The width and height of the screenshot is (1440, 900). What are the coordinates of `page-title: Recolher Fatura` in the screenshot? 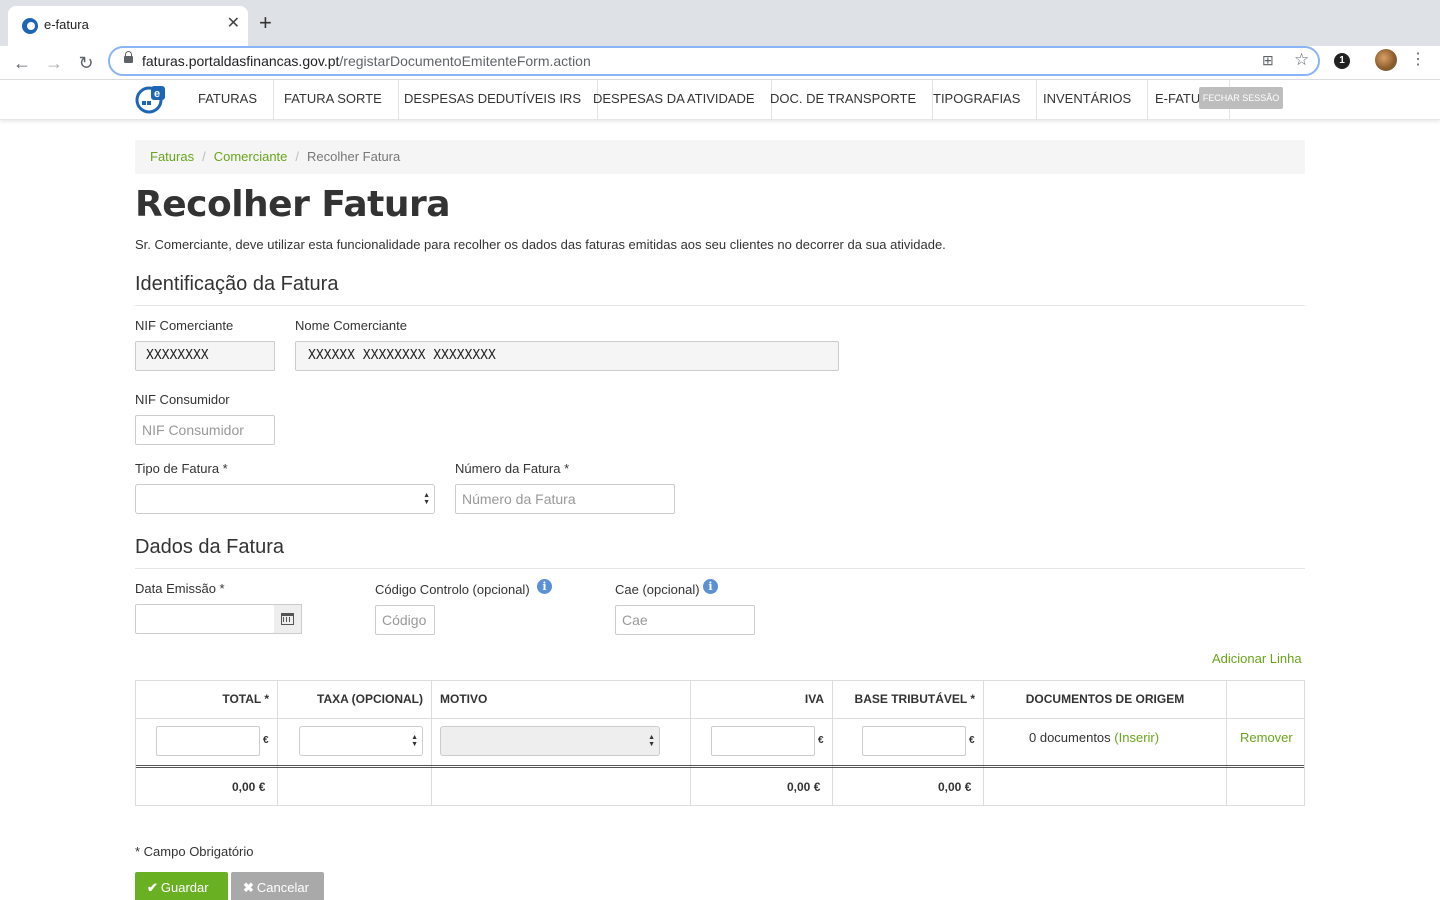 It's located at (293, 204).